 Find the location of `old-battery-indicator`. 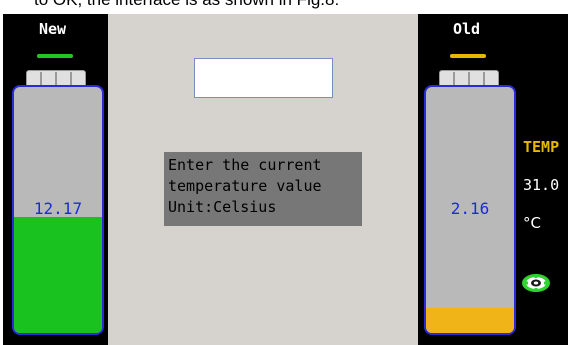

old-battery-indicator is located at coordinates (468, 56).